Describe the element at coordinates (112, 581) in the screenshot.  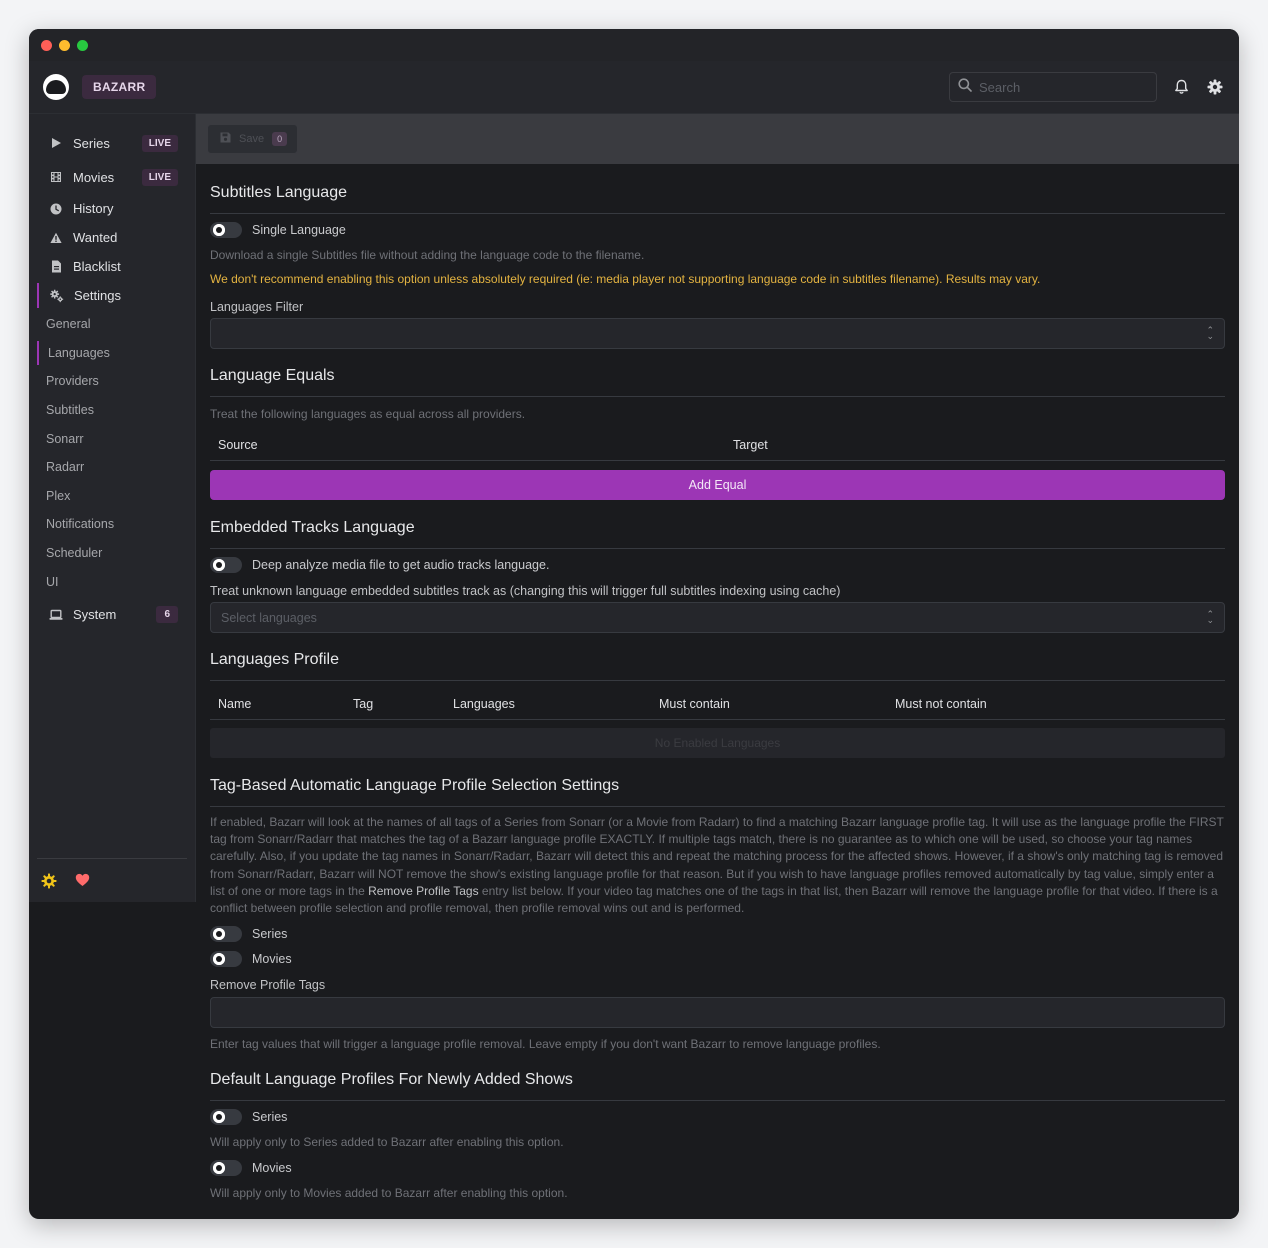
I see `settings-sub-ui: UI` at that location.